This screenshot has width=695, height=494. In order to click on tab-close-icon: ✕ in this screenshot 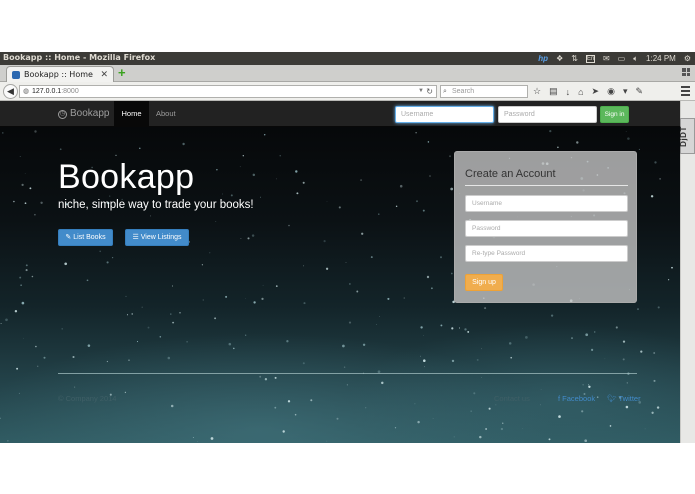, I will do `click(104, 74)`.